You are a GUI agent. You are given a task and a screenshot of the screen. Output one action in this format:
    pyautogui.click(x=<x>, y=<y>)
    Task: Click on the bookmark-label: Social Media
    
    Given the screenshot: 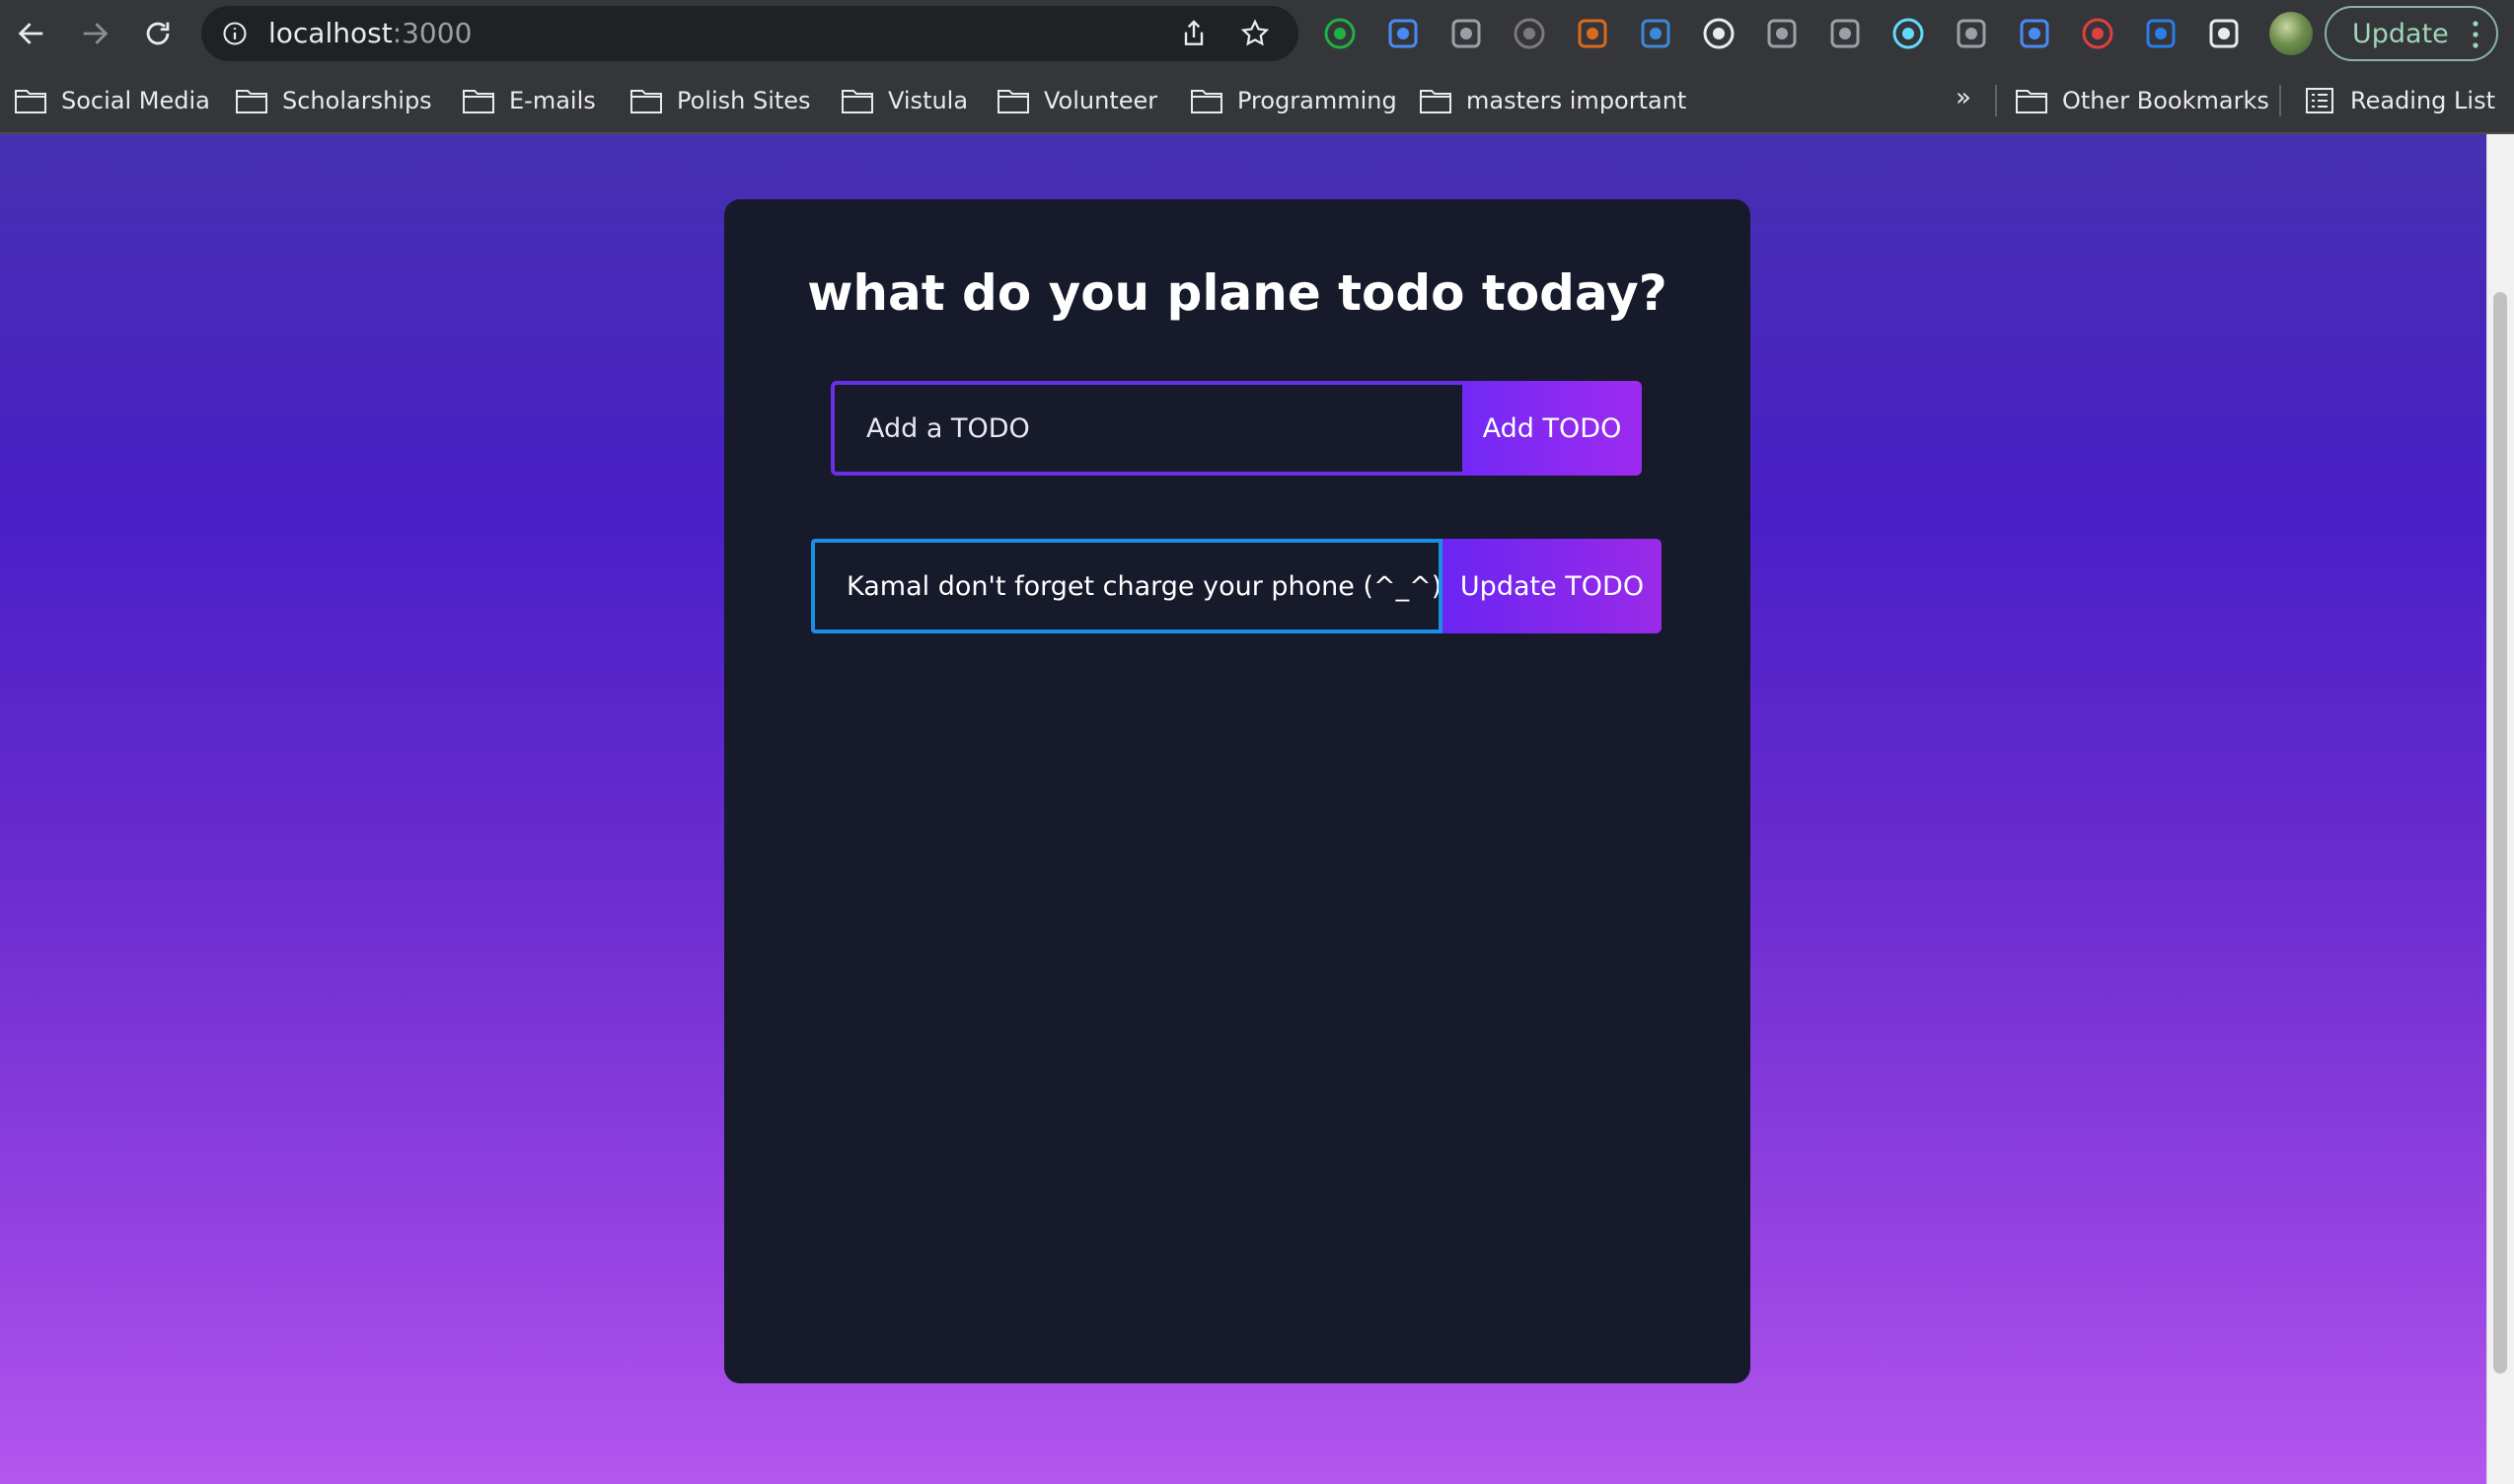 What is the action you would take?
    pyautogui.click(x=135, y=100)
    